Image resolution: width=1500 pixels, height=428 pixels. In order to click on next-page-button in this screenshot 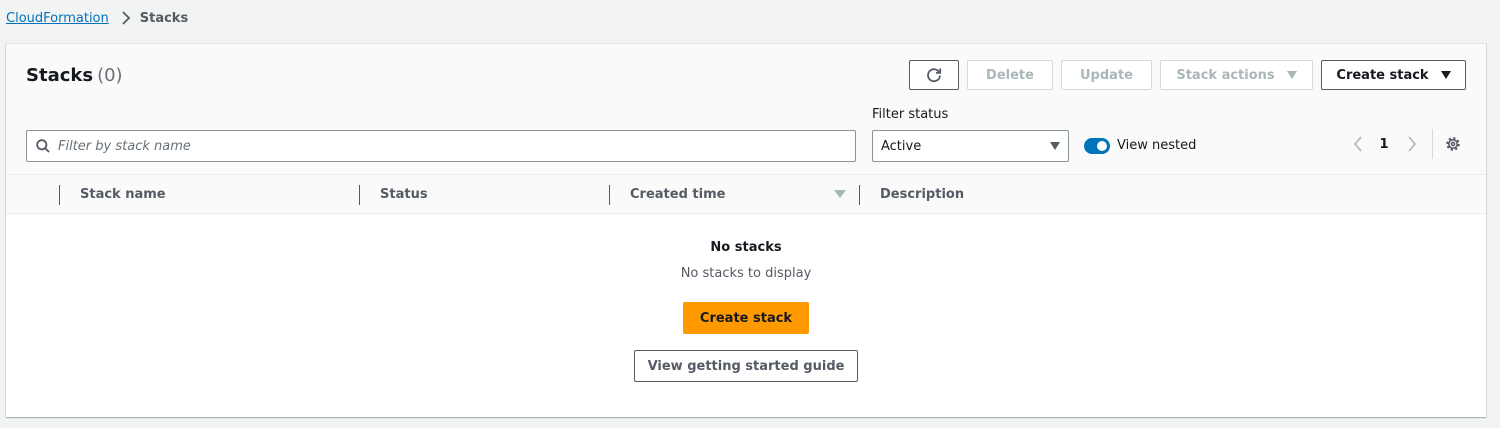, I will do `click(1412, 144)`.